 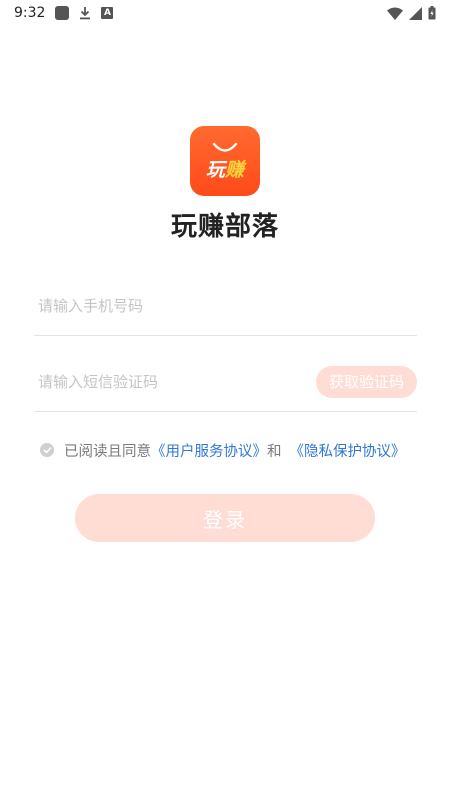 What do you see at coordinates (225, 147) in the screenshot?
I see `smile-icon` at bounding box center [225, 147].